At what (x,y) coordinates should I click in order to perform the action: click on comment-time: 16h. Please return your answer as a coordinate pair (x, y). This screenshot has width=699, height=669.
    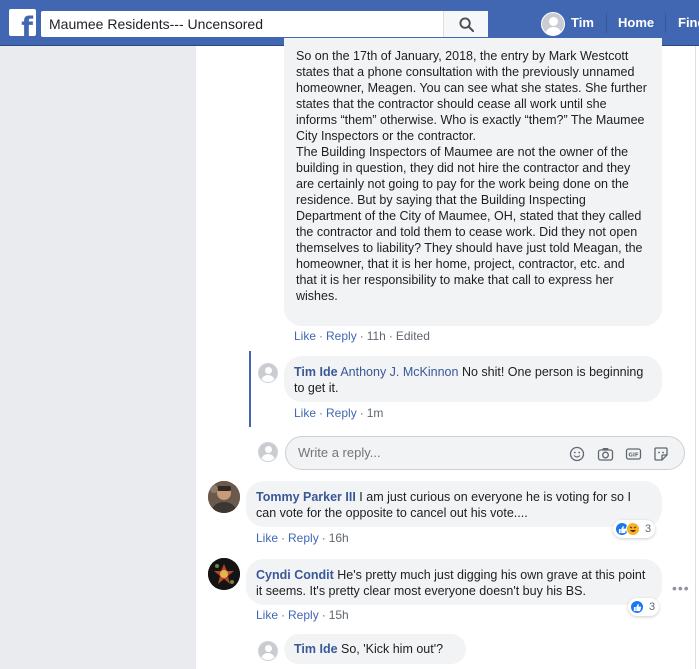
    Looking at the image, I should click on (339, 538).